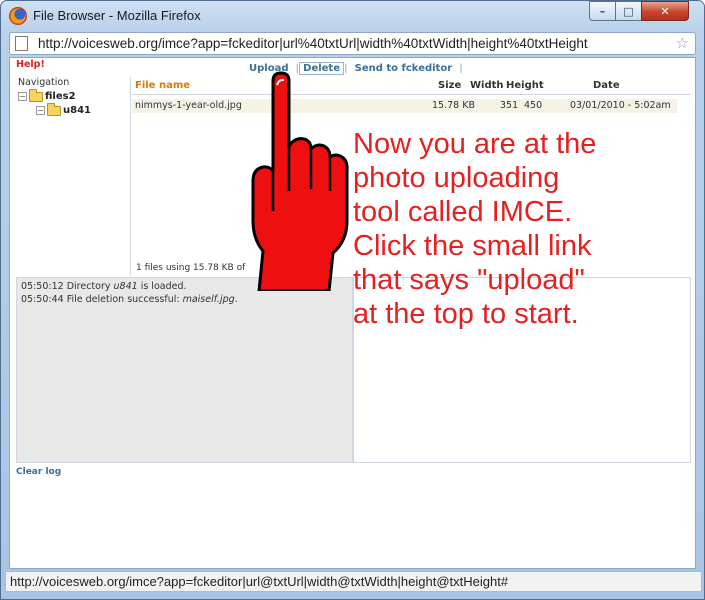 Image resolution: width=705 pixels, height=600 pixels. I want to click on header-file-name: File name, so click(162, 85).